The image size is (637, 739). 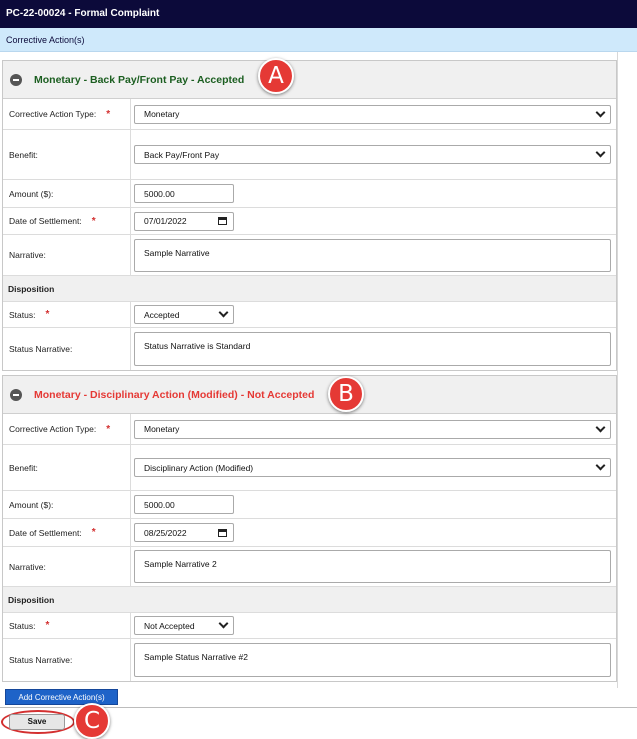 I want to click on benefit-select: Back Pay/Front Pay, so click(x=372, y=154).